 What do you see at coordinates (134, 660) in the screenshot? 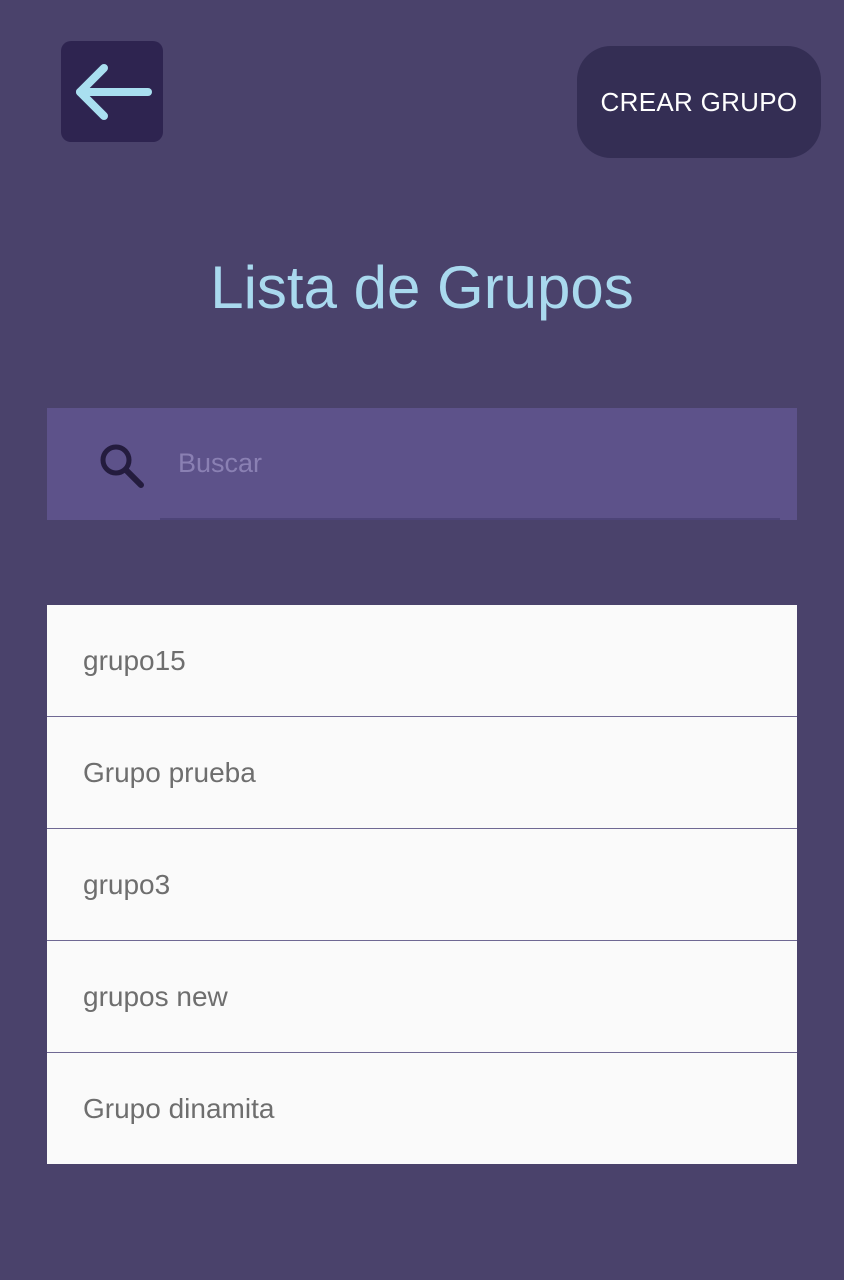
I see `list-item-label: grupo15` at bounding box center [134, 660].